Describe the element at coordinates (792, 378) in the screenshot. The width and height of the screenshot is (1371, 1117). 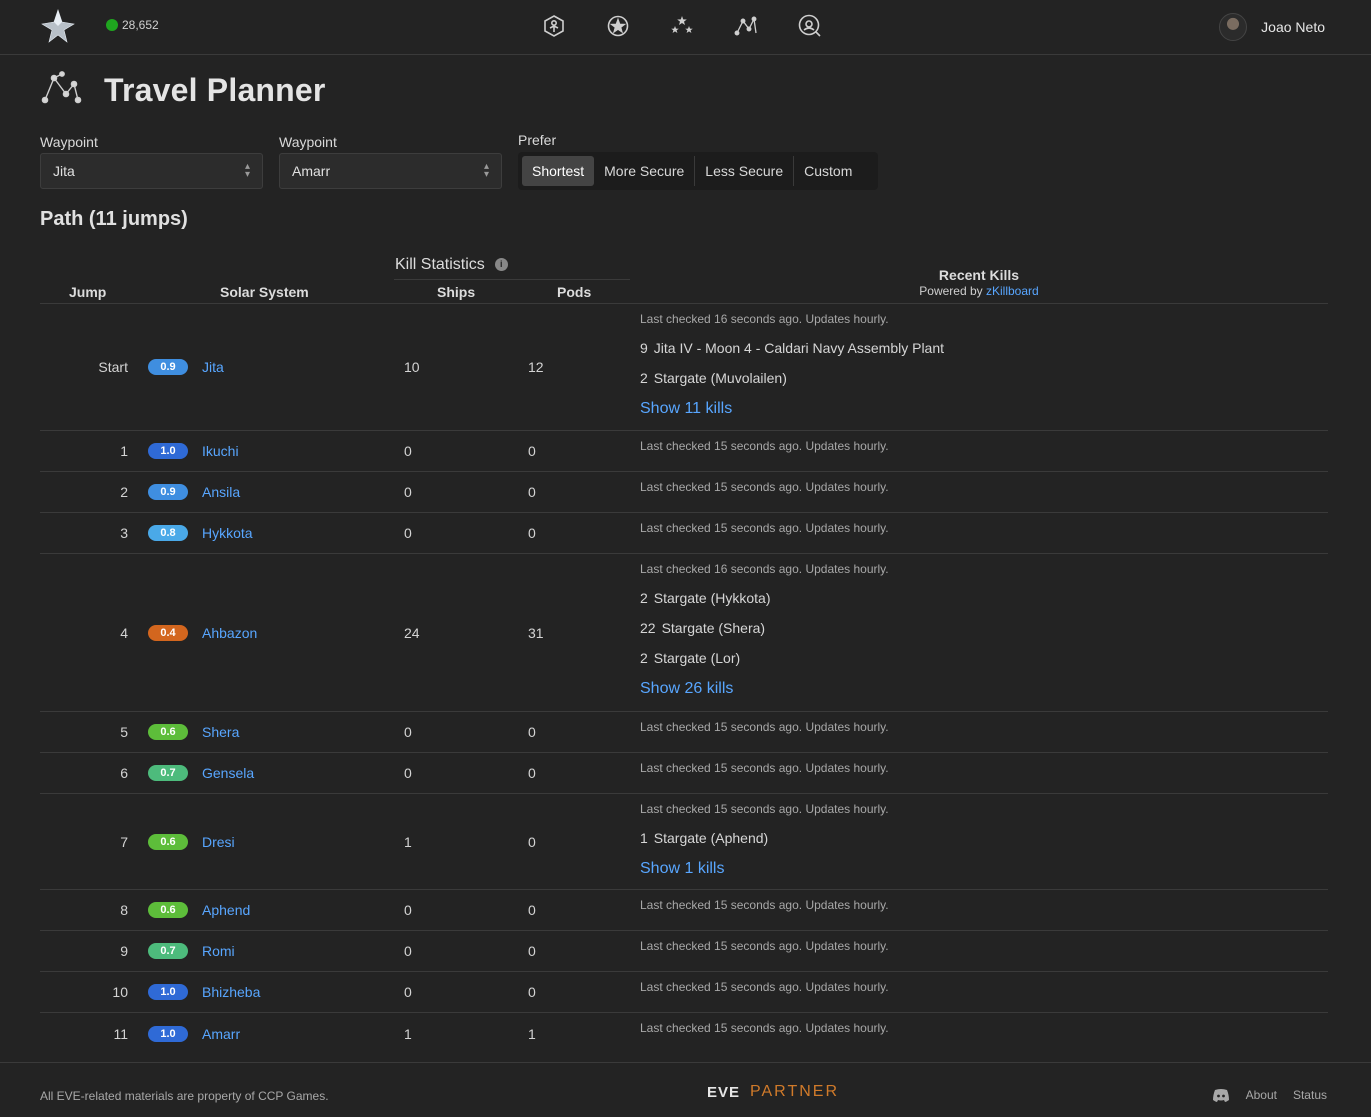
I see `kill-location-item: 2 Stargate (Muvolailen)` at that location.